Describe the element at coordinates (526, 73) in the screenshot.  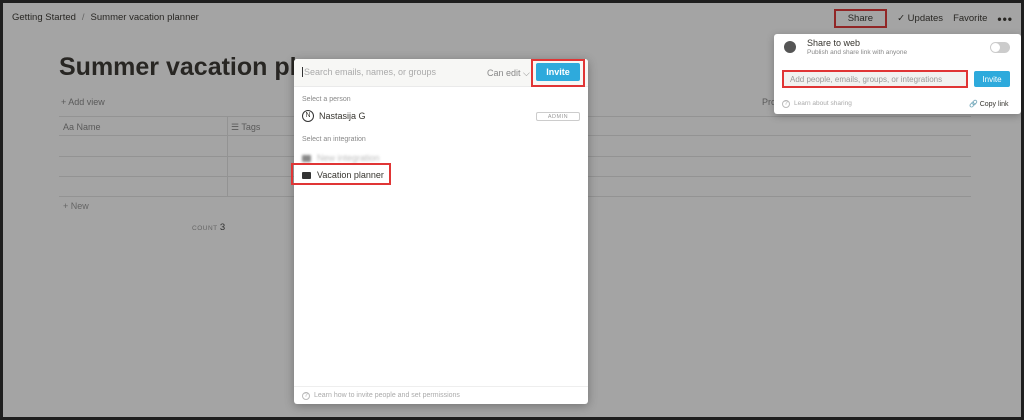
I see `chevron-down-icon: ⌵` at that location.